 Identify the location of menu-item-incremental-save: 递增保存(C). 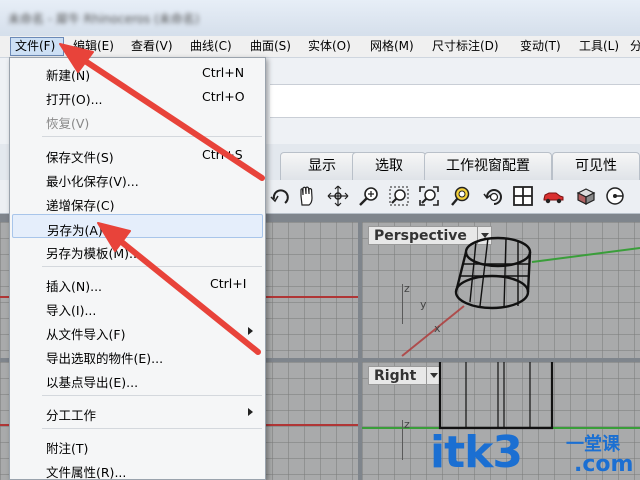
(137, 202).